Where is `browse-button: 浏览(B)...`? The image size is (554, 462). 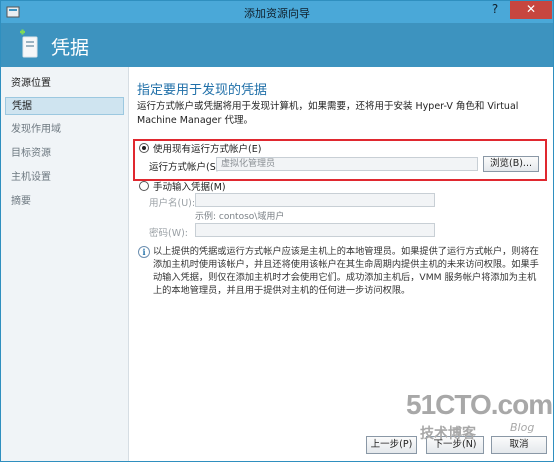 browse-button: 浏览(B)... is located at coordinates (511, 164).